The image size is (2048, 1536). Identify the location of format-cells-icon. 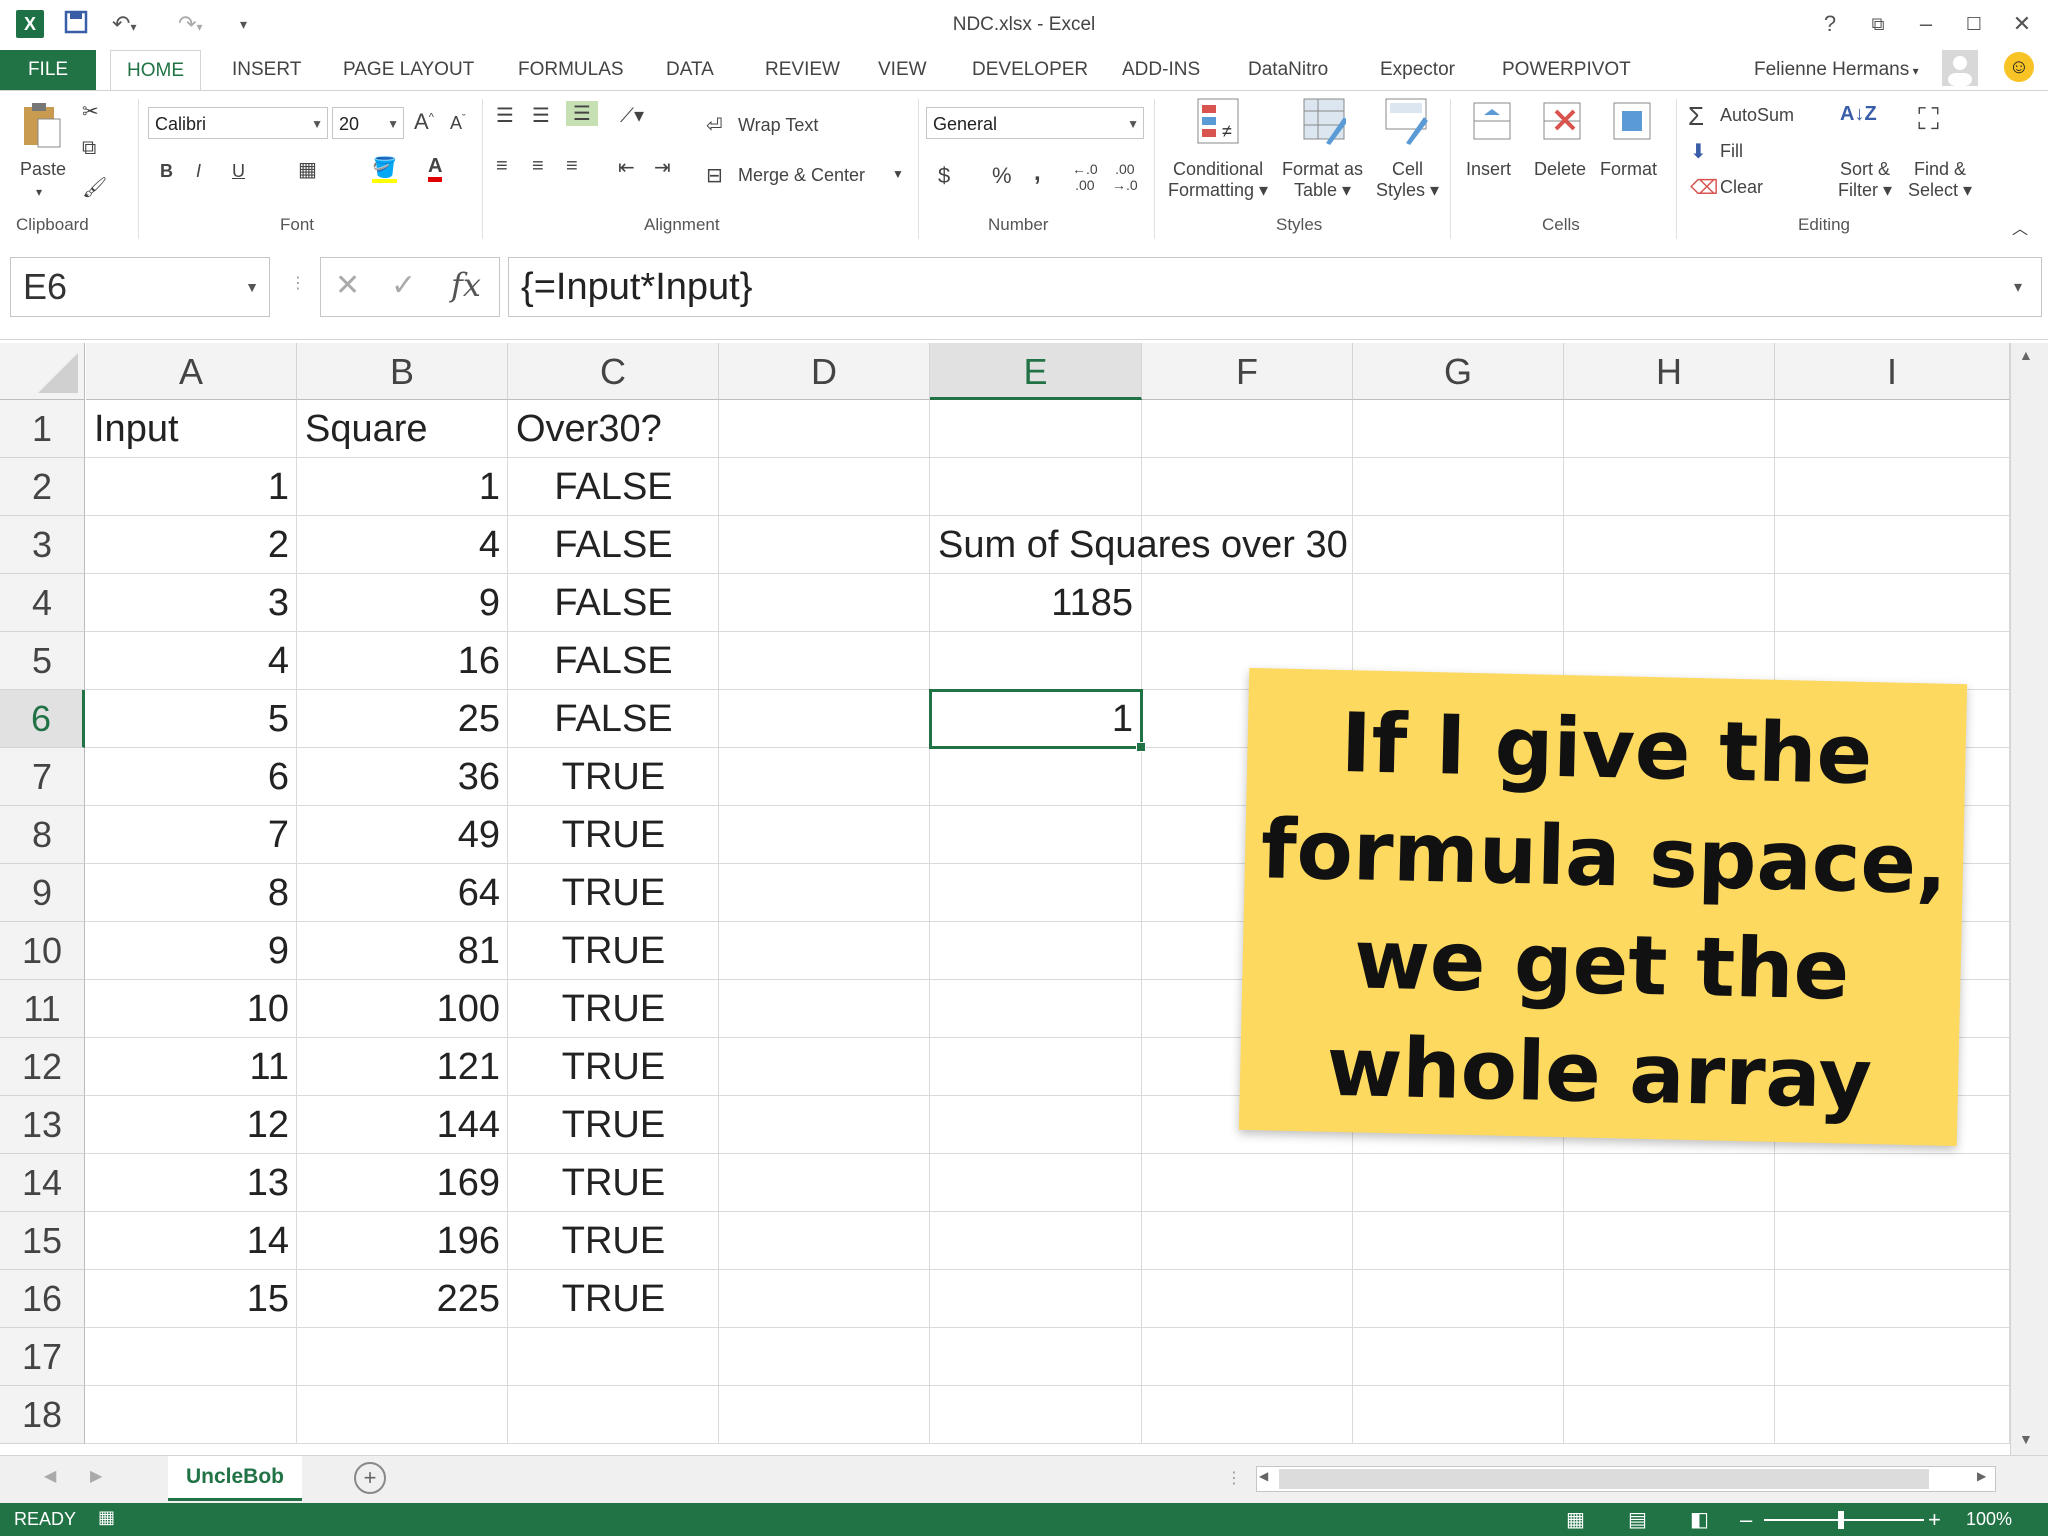
(1632, 121).